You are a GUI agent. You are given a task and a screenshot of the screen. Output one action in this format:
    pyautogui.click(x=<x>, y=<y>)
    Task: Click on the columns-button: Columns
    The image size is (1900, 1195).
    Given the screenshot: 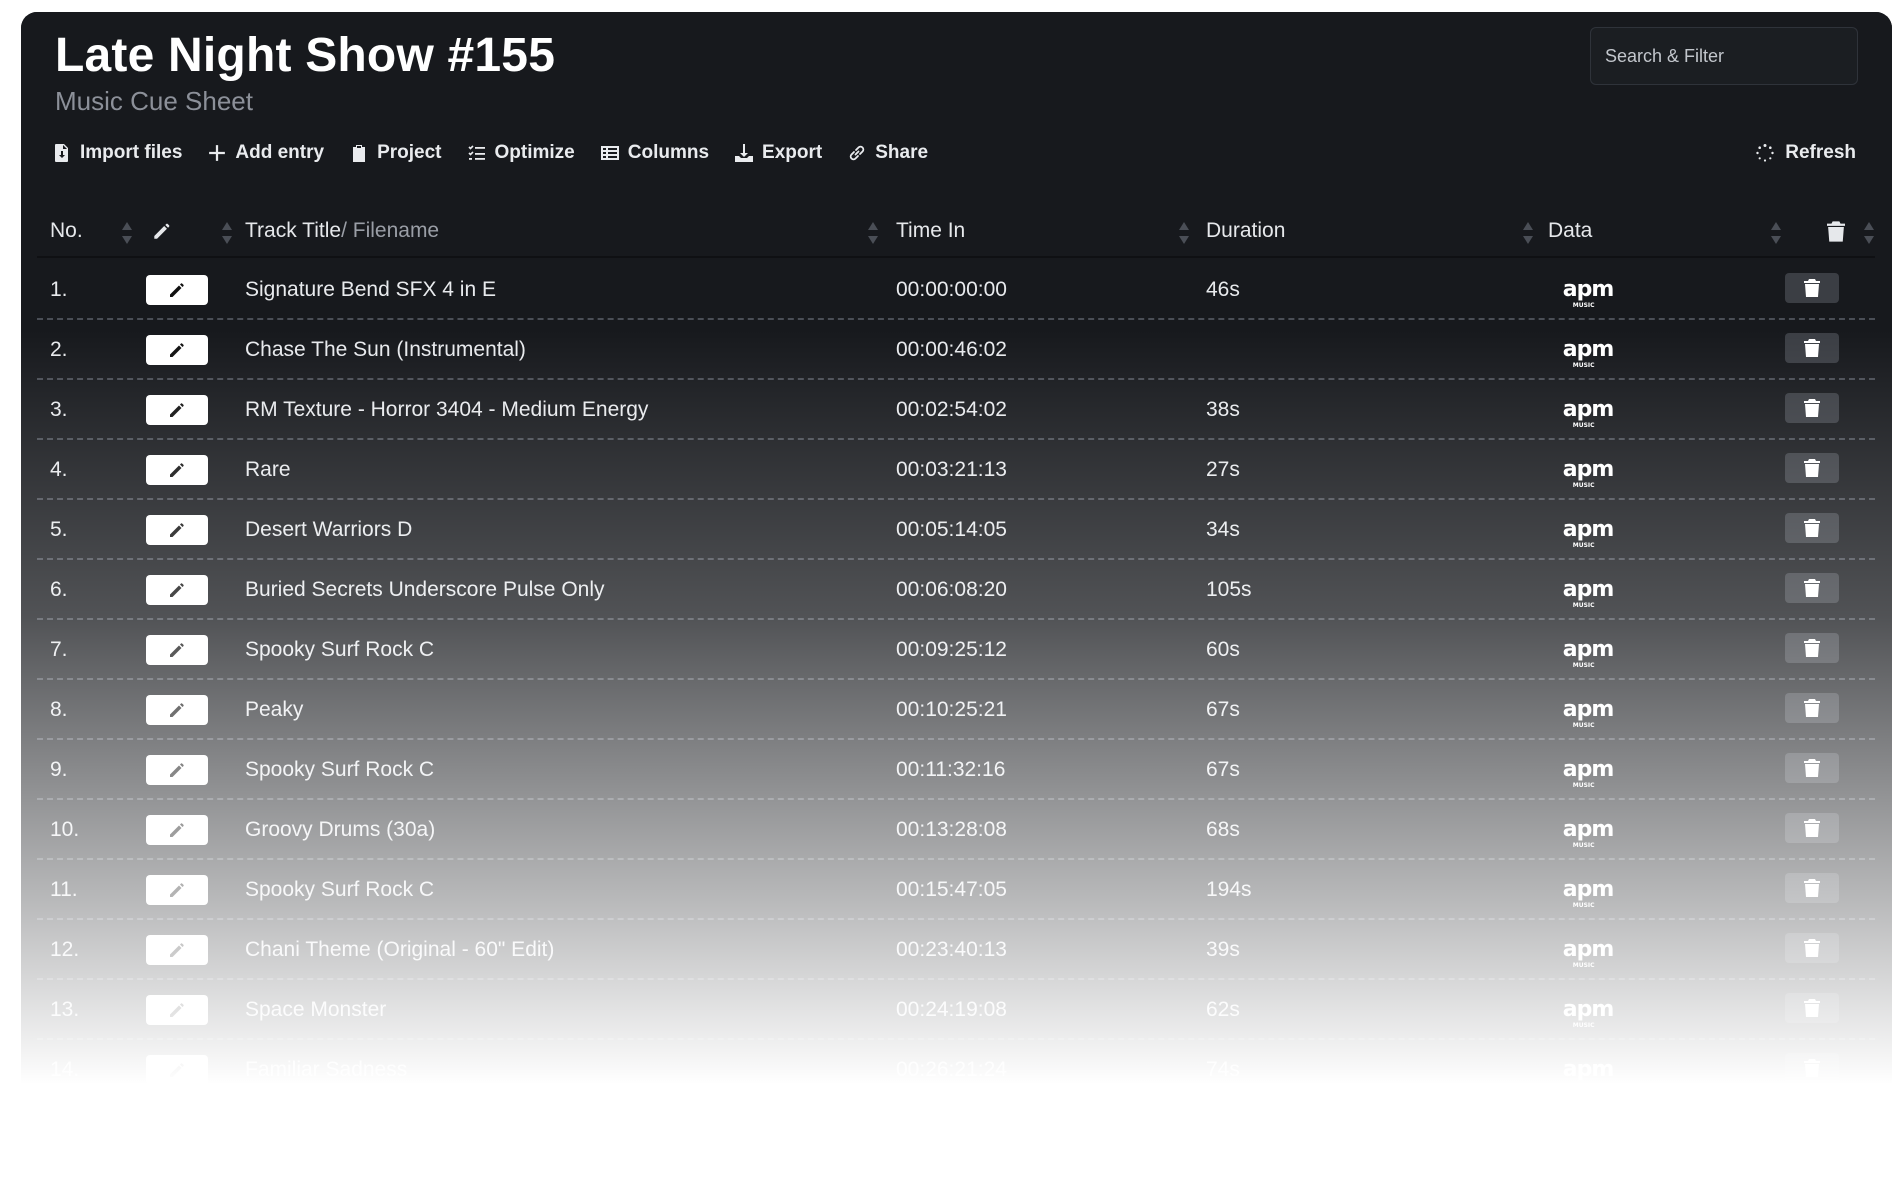 What is the action you would take?
    pyautogui.click(x=654, y=153)
    